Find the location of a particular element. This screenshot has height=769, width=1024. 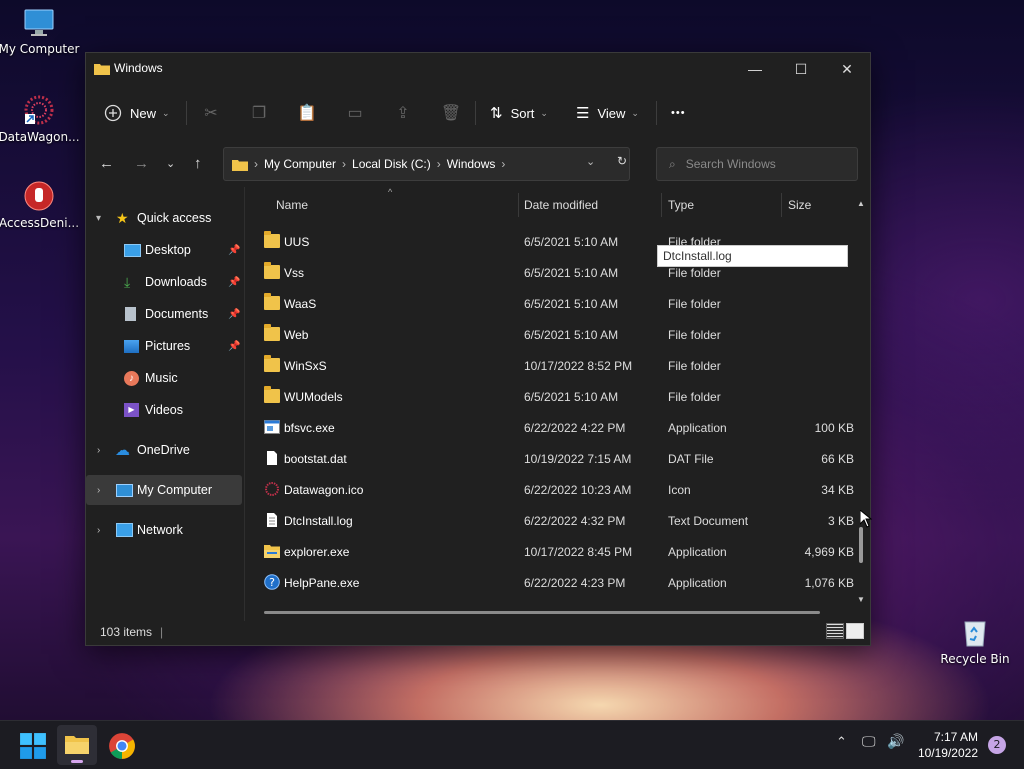

breadcrumb-my-computer: My Computer is located at coordinates (300, 164).